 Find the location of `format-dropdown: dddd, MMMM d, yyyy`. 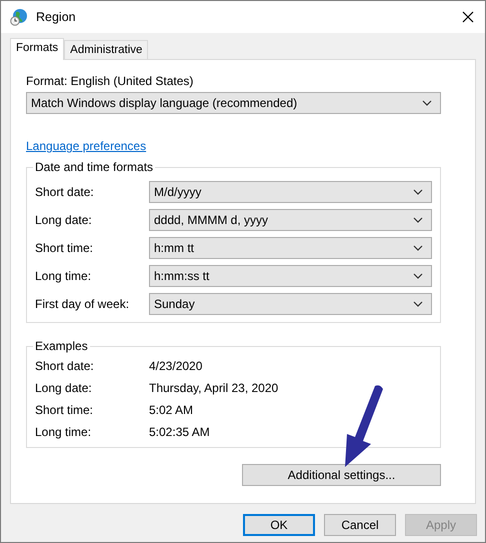

format-dropdown: dddd, MMMM d, yyyy is located at coordinates (290, 220).